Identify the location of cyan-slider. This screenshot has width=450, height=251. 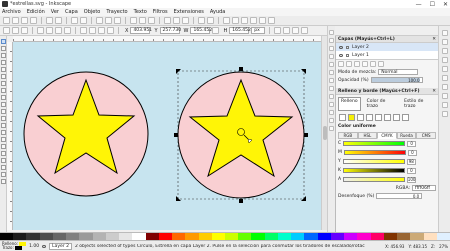
(374, 143).